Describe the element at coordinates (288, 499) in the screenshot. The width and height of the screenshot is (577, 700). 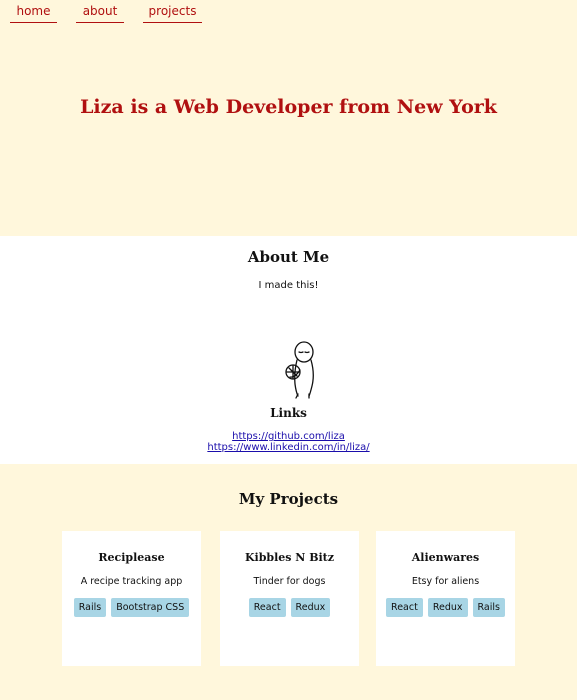
I see `projects-heading: My Projects` at that location.